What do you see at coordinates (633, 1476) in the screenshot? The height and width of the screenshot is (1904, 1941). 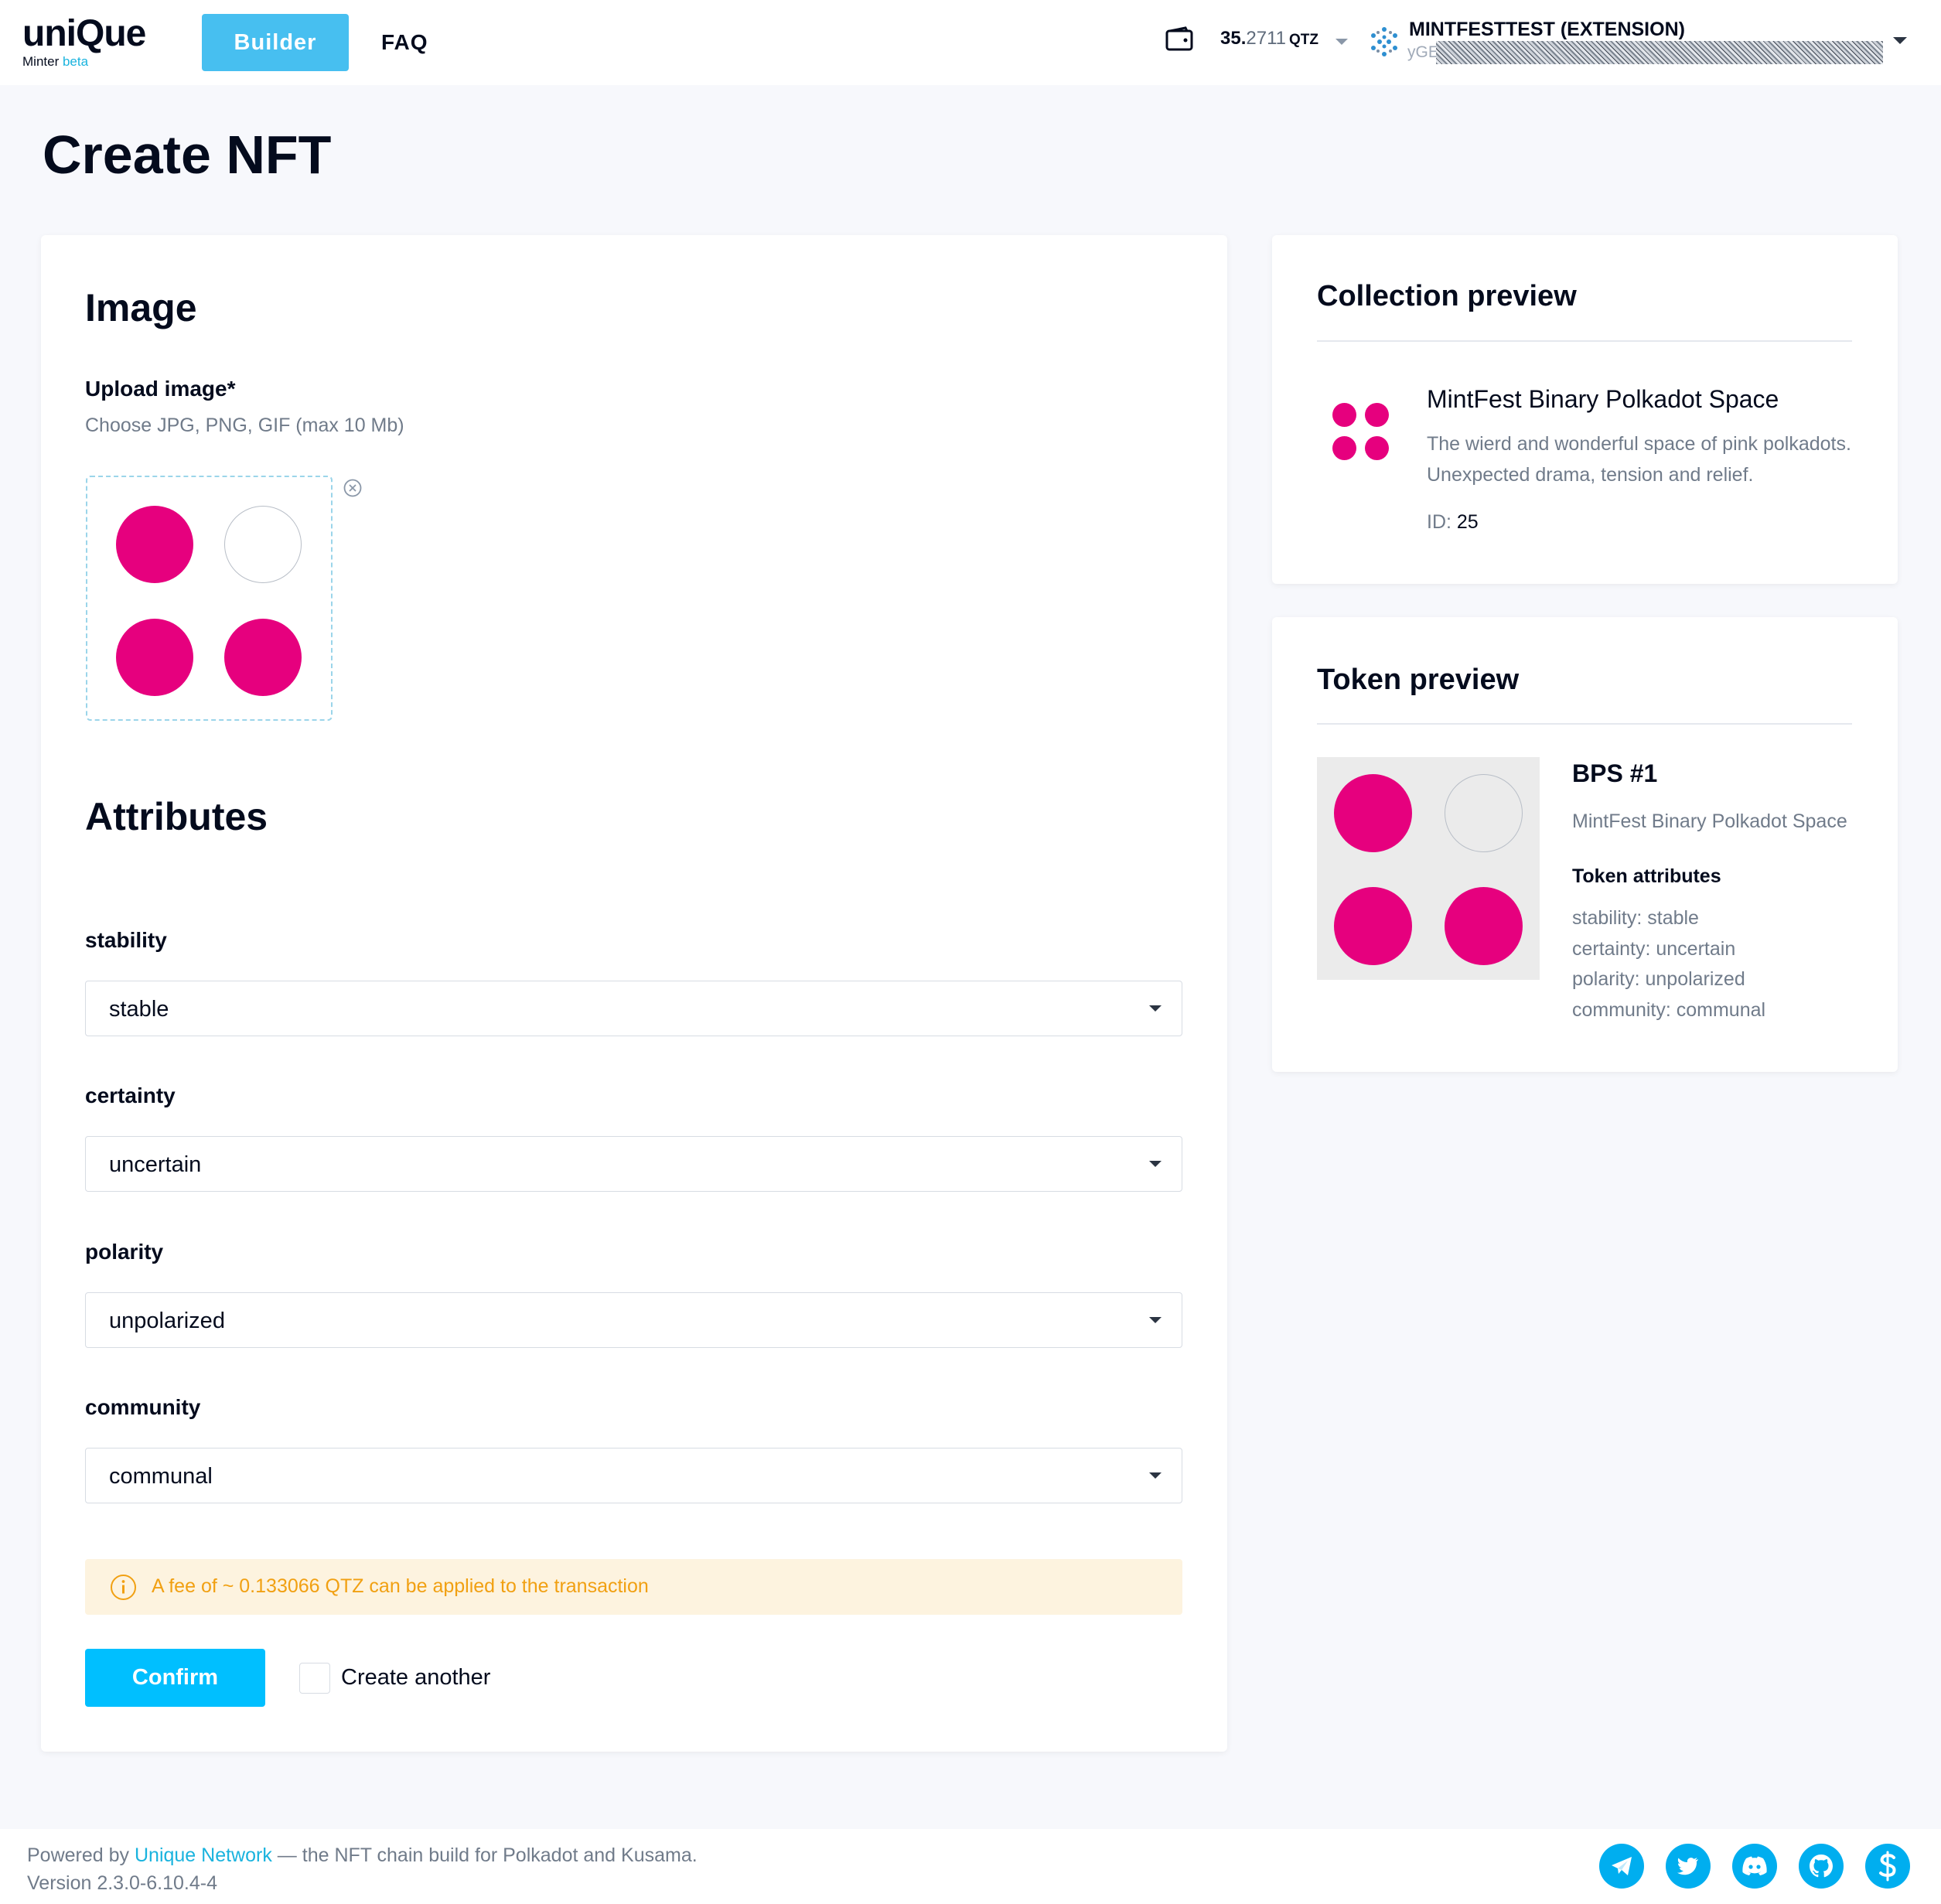 I see `attribute-select-community: communal` at bounding box center [633, 1476].